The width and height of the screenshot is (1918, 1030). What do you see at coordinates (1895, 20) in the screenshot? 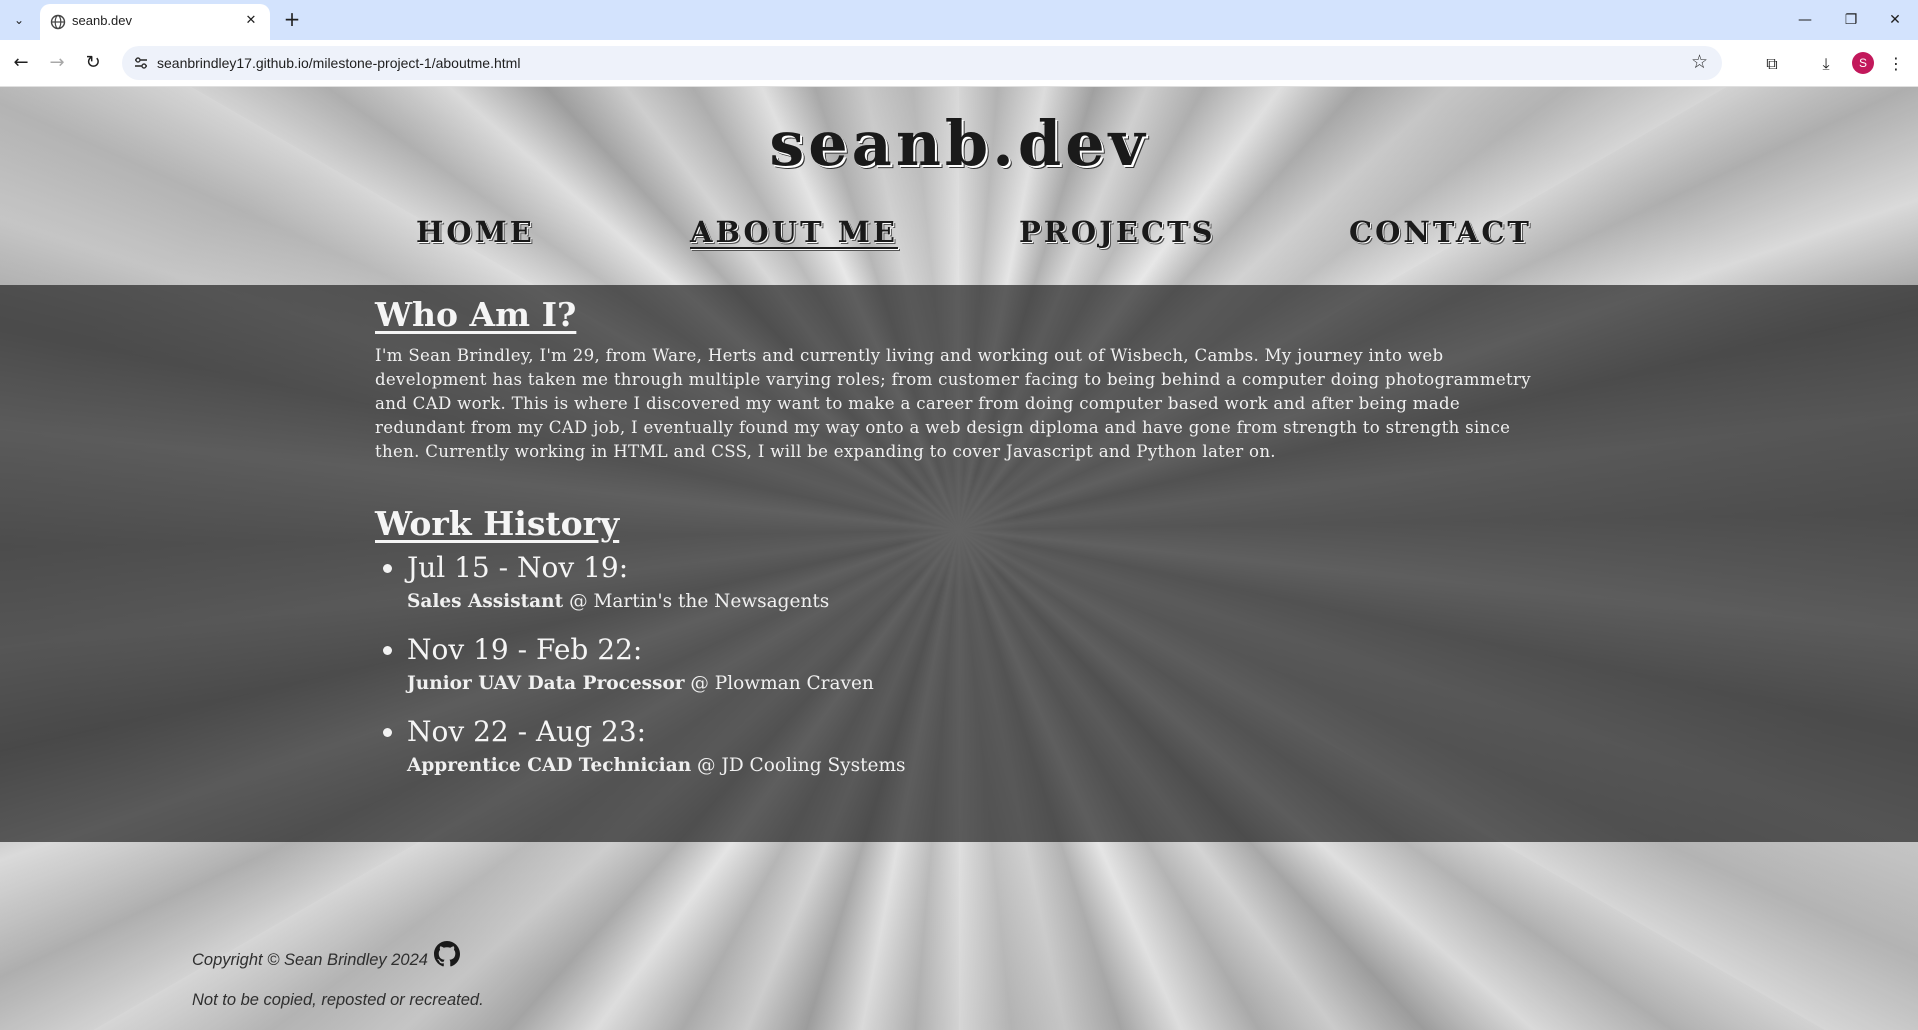
I see `close-window-button: ✕` at bounding box center [1895, 20].